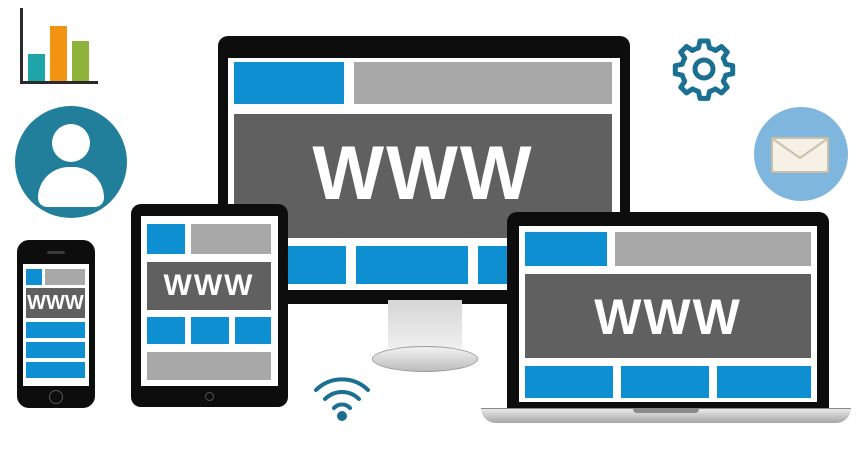 The height and width of the screenshot is (461, 863). Describe the element at coordinates (71, 143) in the screenshot. I see `user-icon-head` at that location.